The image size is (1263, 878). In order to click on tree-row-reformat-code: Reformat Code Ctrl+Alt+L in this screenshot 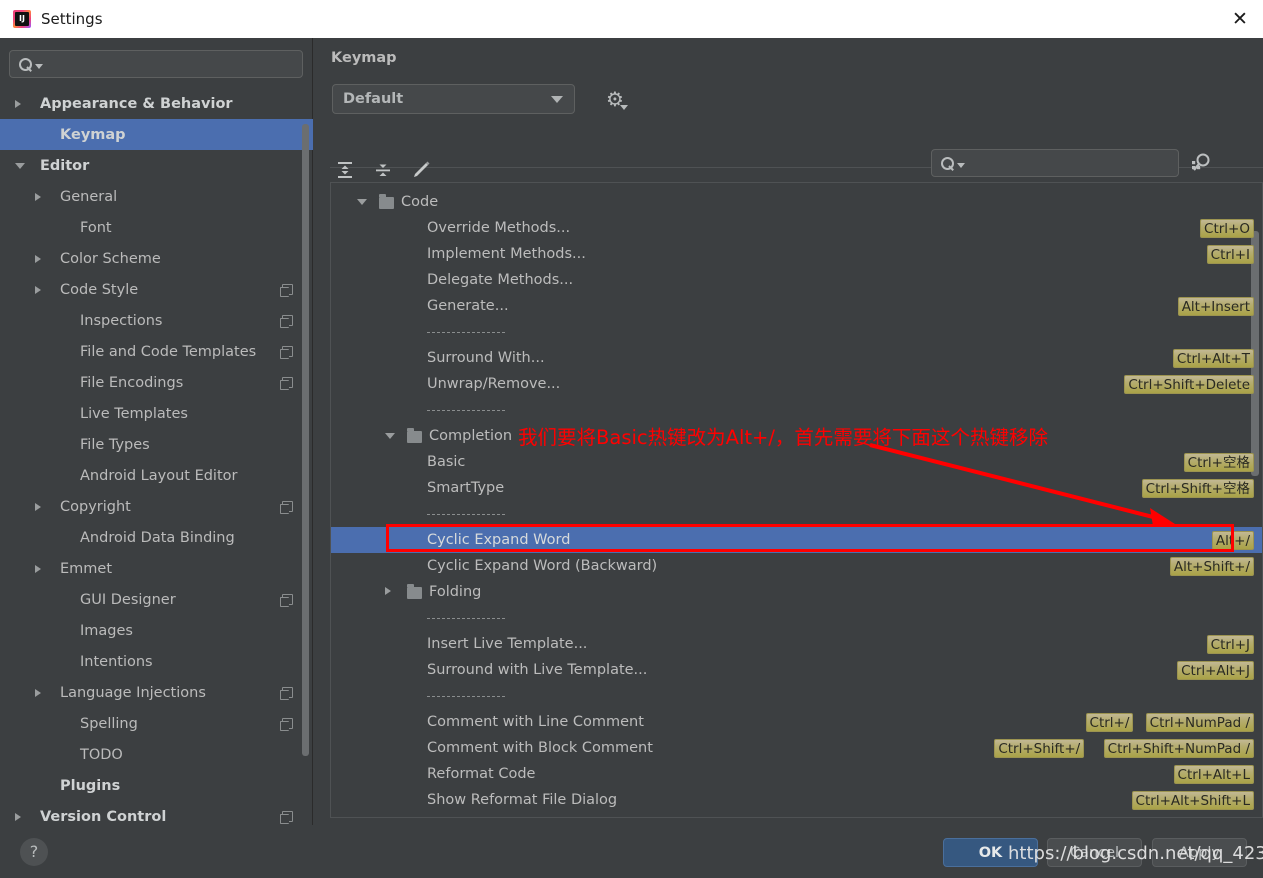, I will do `click(796, 774)`.